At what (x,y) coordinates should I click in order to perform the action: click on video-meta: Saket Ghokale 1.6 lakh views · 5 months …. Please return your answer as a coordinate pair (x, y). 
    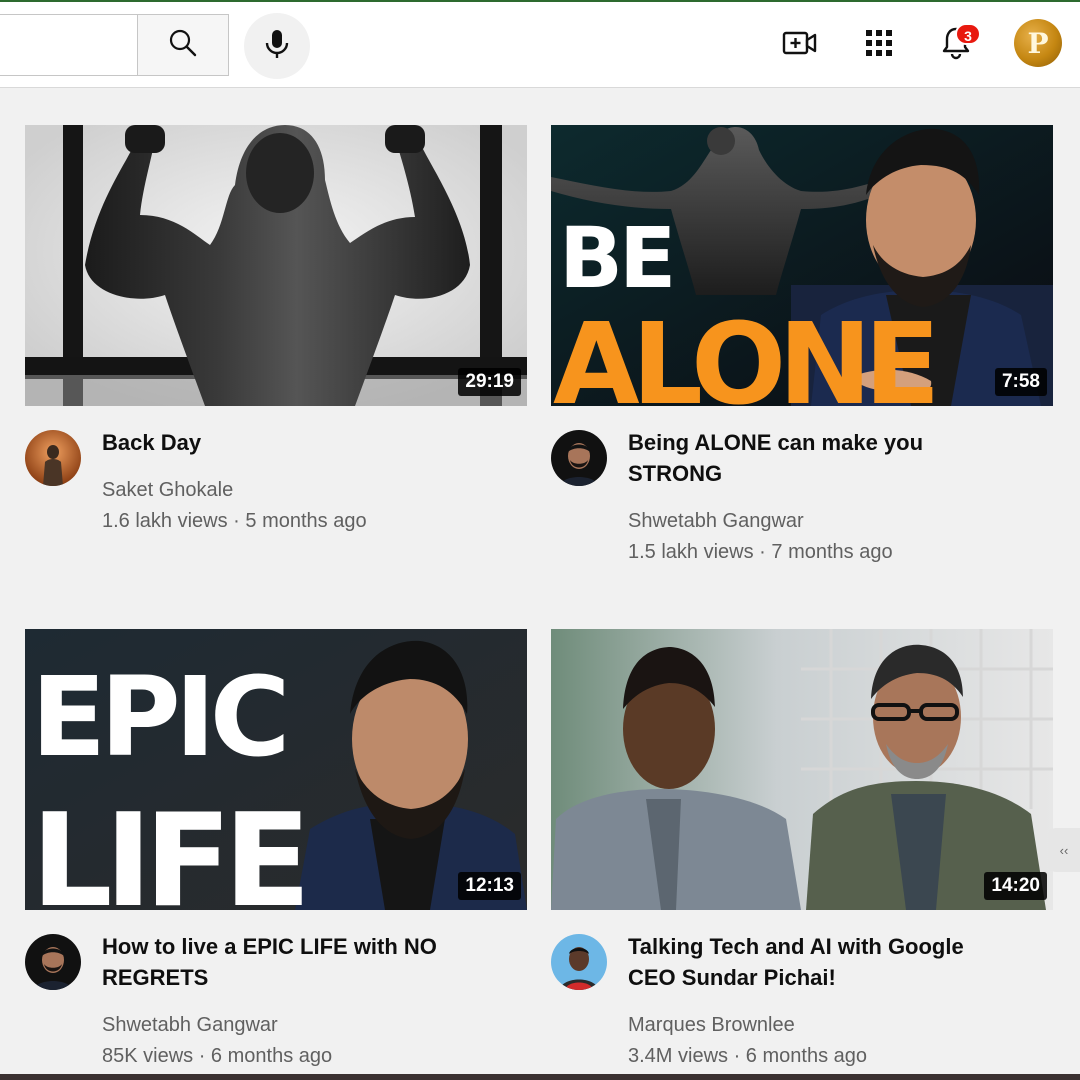
    Looking at the image, I should click on (312, 506).